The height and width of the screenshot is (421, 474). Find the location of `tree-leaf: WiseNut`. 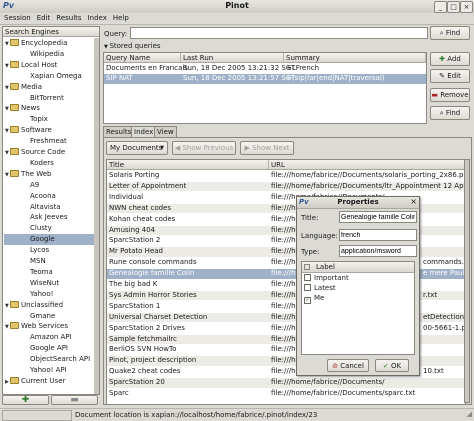

tree-leaf: WiseNut is located at coordinates (51, 283).